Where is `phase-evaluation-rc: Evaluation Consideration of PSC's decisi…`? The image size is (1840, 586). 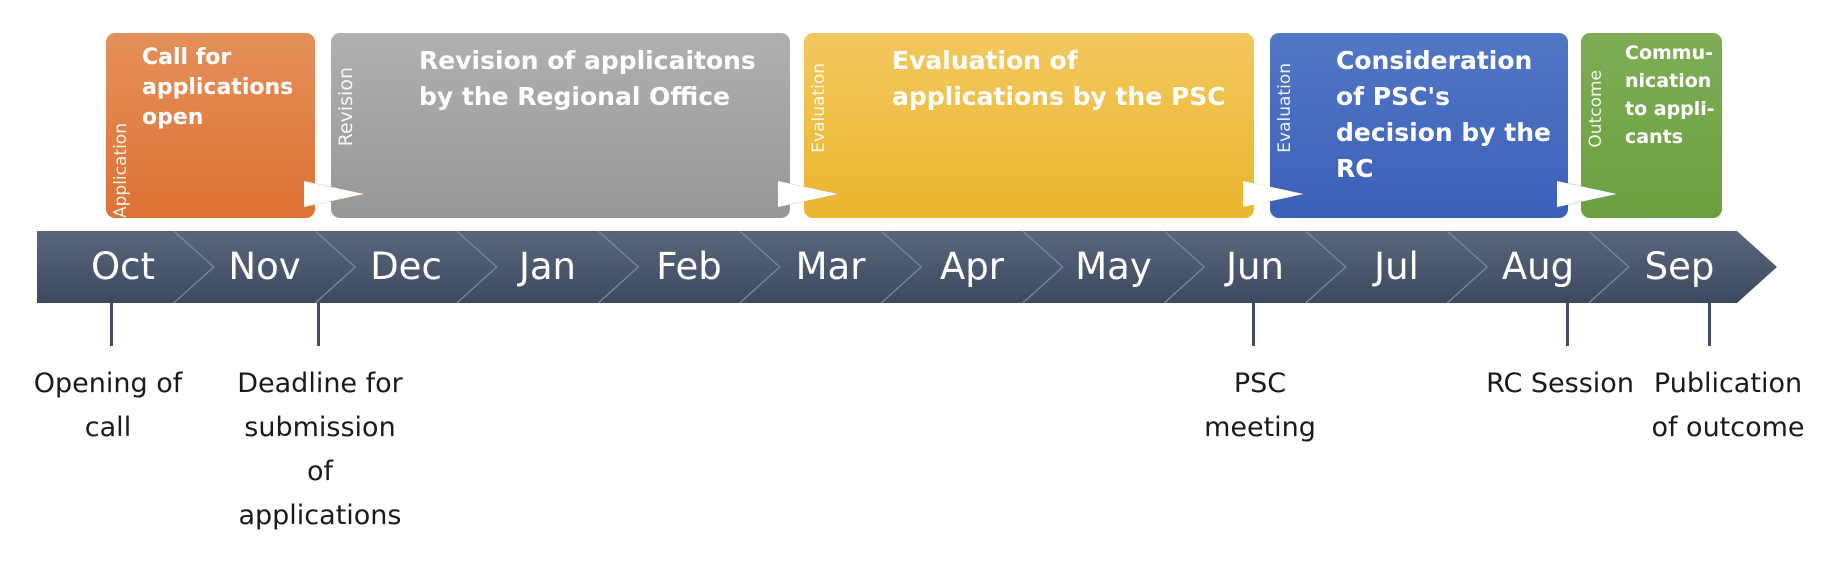 phase-evaluation-rc: Evaluation Consideration of PSC's decisi… is located at coordinates (1419, 125).